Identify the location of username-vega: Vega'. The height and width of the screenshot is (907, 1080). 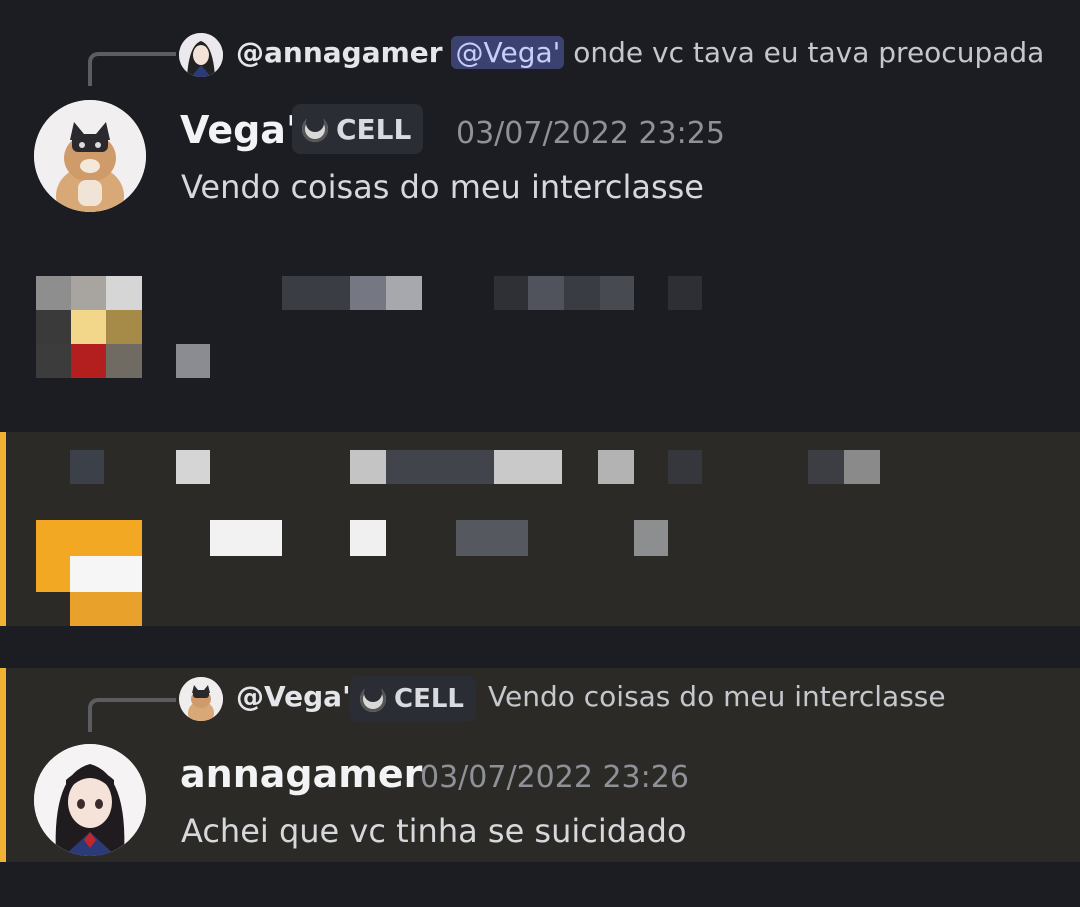
(239, 130).